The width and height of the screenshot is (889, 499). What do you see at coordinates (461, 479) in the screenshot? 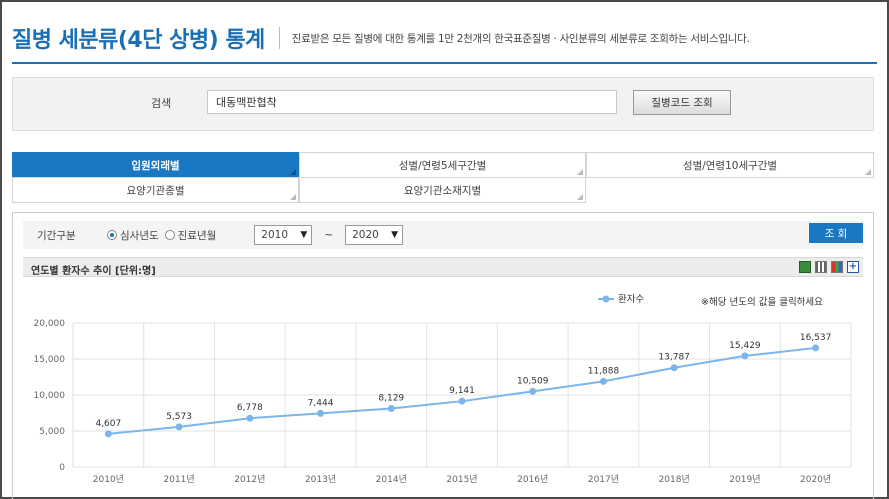
I see `x-tick-label: 2015년` at bounding box center [461, 479].